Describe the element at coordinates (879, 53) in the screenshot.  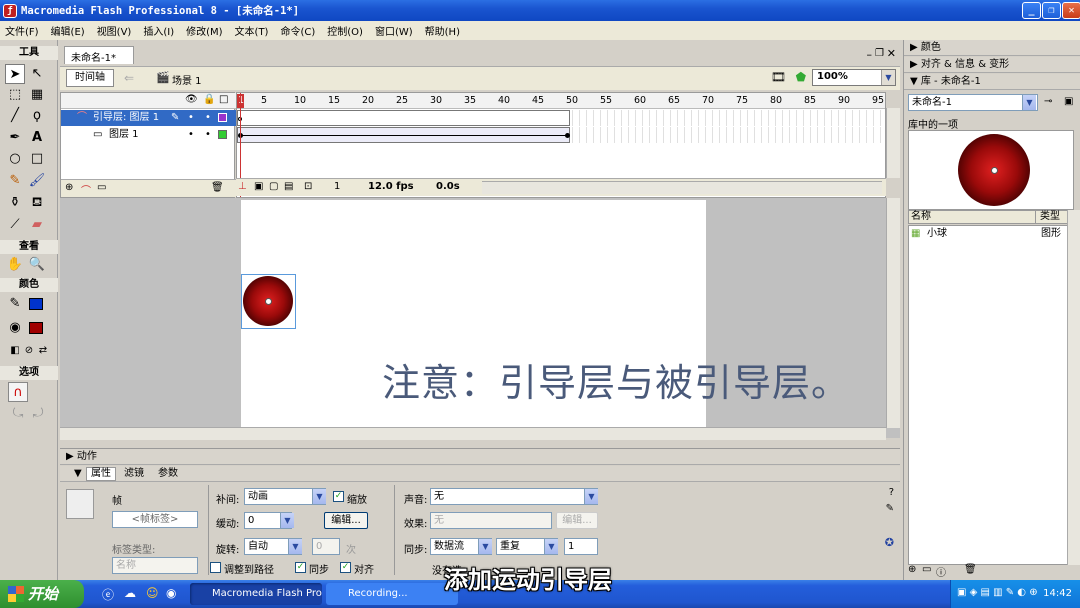
I see `panel-restore-icon: ❐` at that location.